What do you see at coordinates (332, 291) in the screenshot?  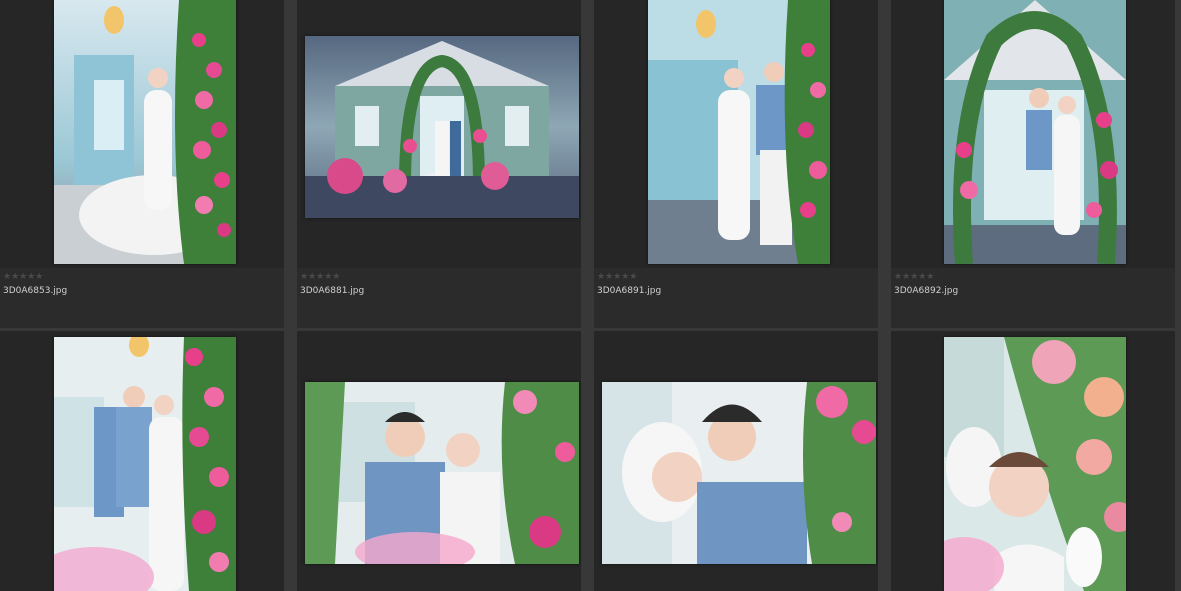 I see `filename-label: 3D0A6881.jpg` at bounding box center [332, 291].